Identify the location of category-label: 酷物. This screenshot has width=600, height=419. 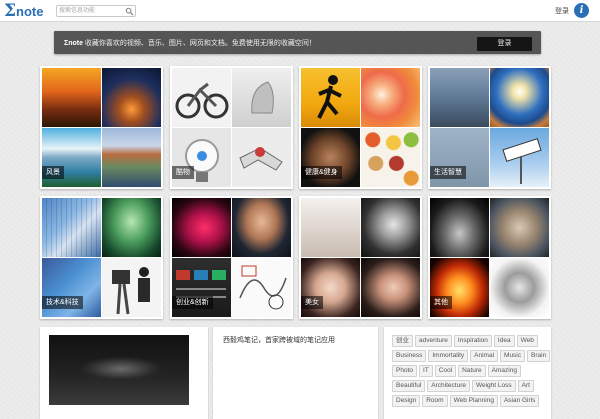
(183, 172).